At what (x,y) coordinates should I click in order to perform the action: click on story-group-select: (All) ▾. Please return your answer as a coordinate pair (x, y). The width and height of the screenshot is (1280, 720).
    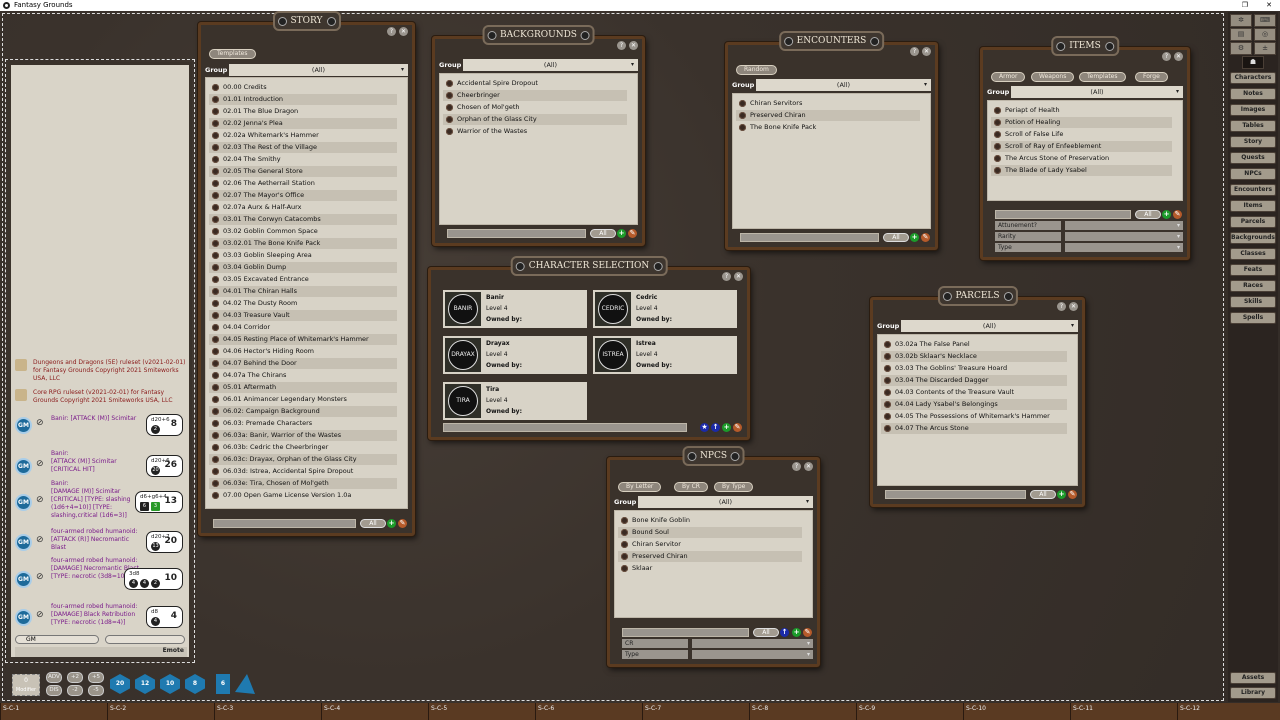
    Looking at the image, I should click on (318, 70).